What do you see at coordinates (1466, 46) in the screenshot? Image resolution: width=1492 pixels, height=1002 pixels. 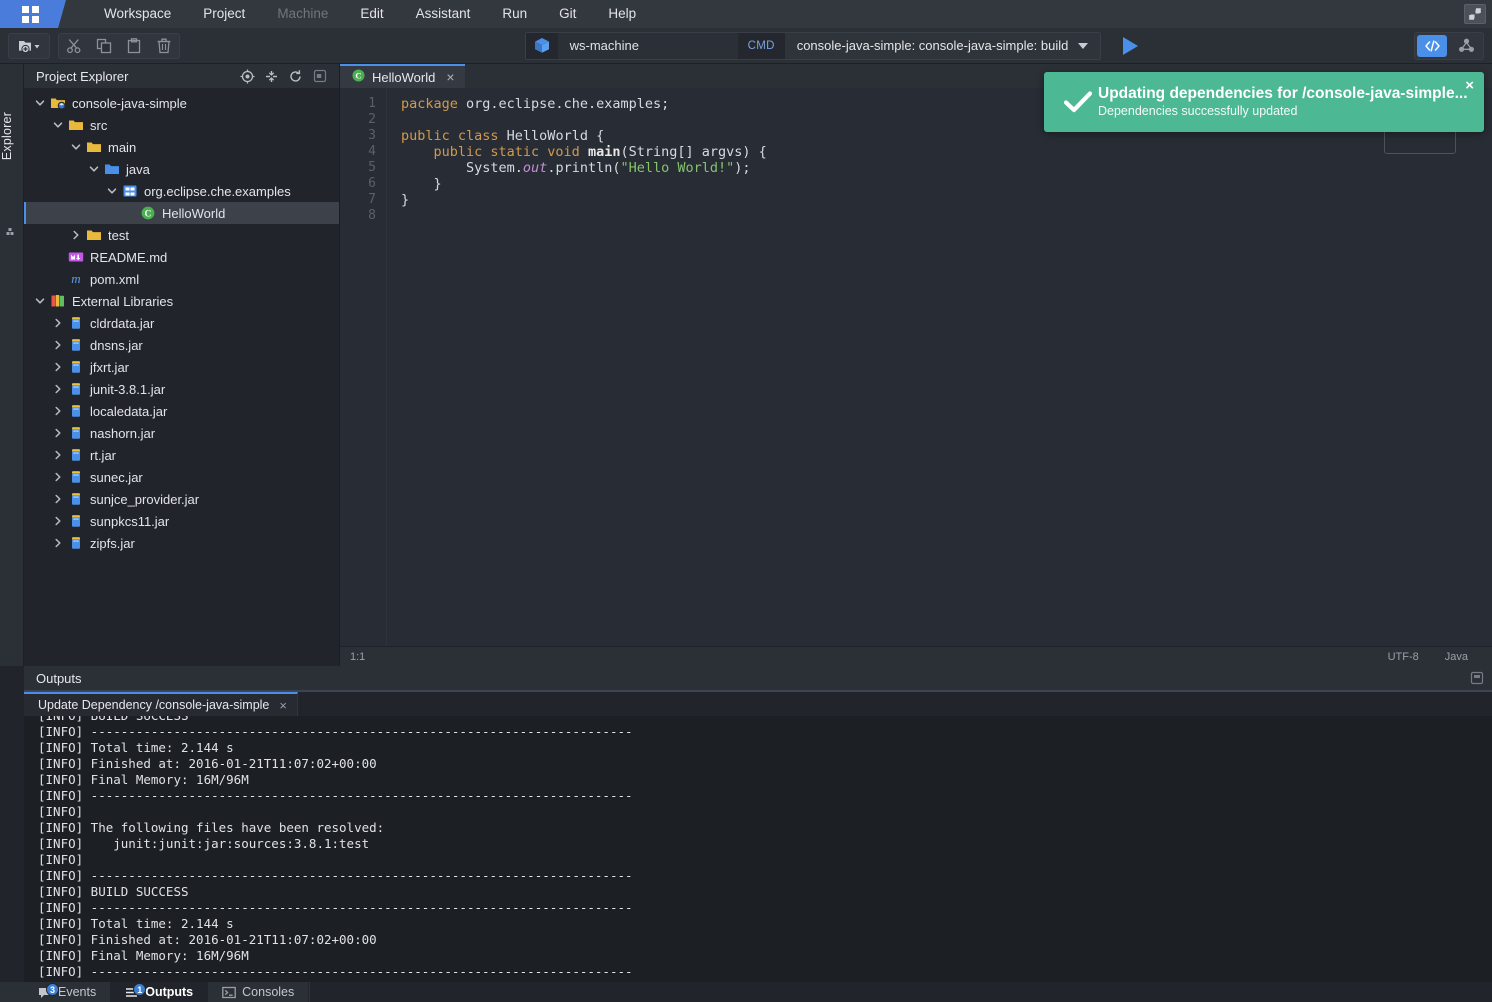 I see `molecule-icon` at bounding box center [1466, 46].